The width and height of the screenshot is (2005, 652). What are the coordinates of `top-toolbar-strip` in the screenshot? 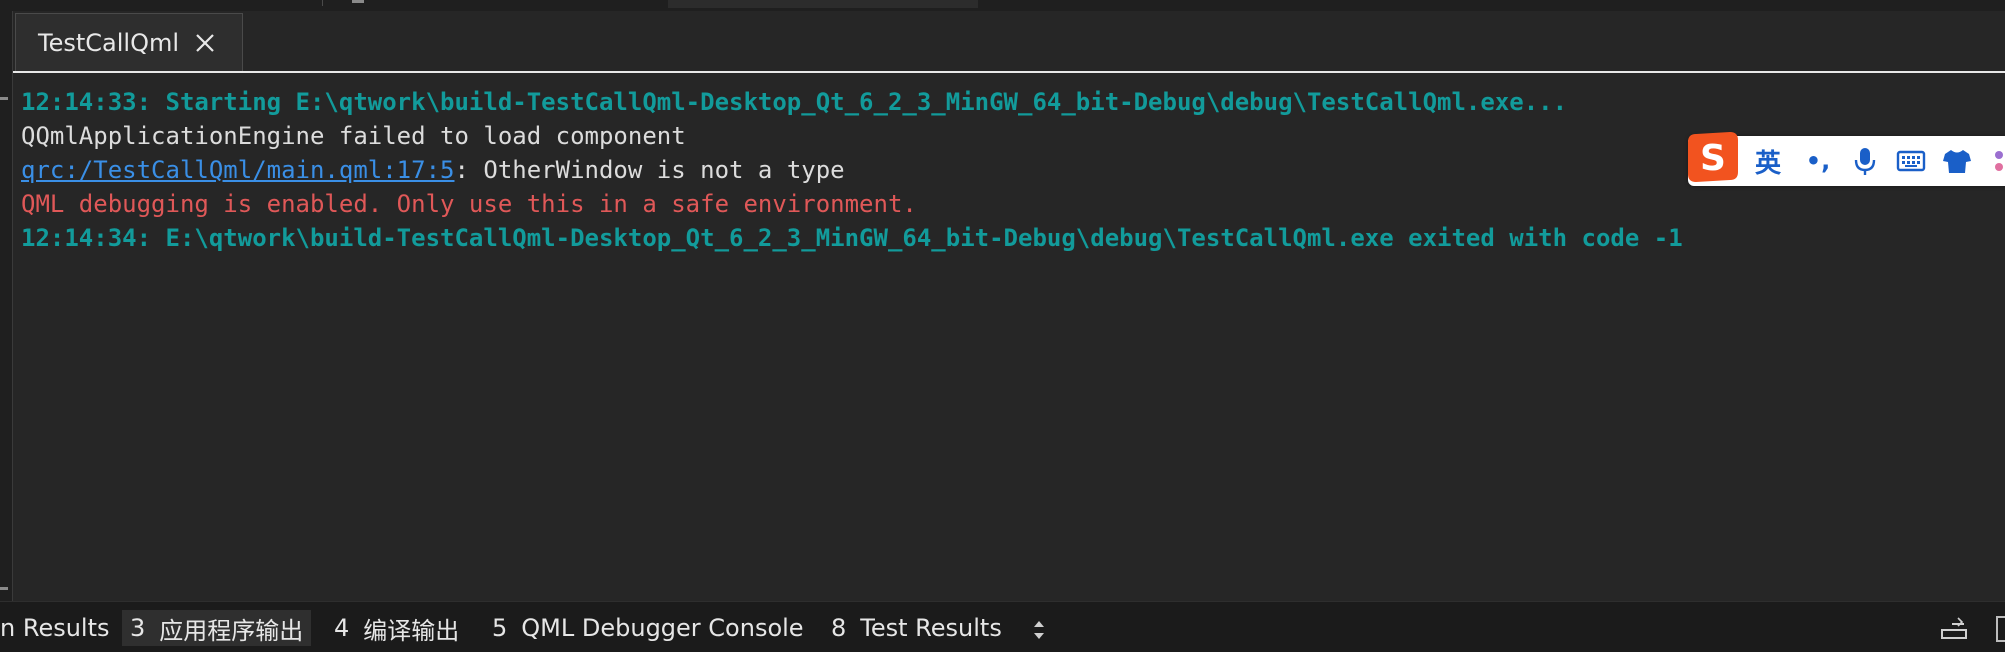 It's located at (1002, 5).